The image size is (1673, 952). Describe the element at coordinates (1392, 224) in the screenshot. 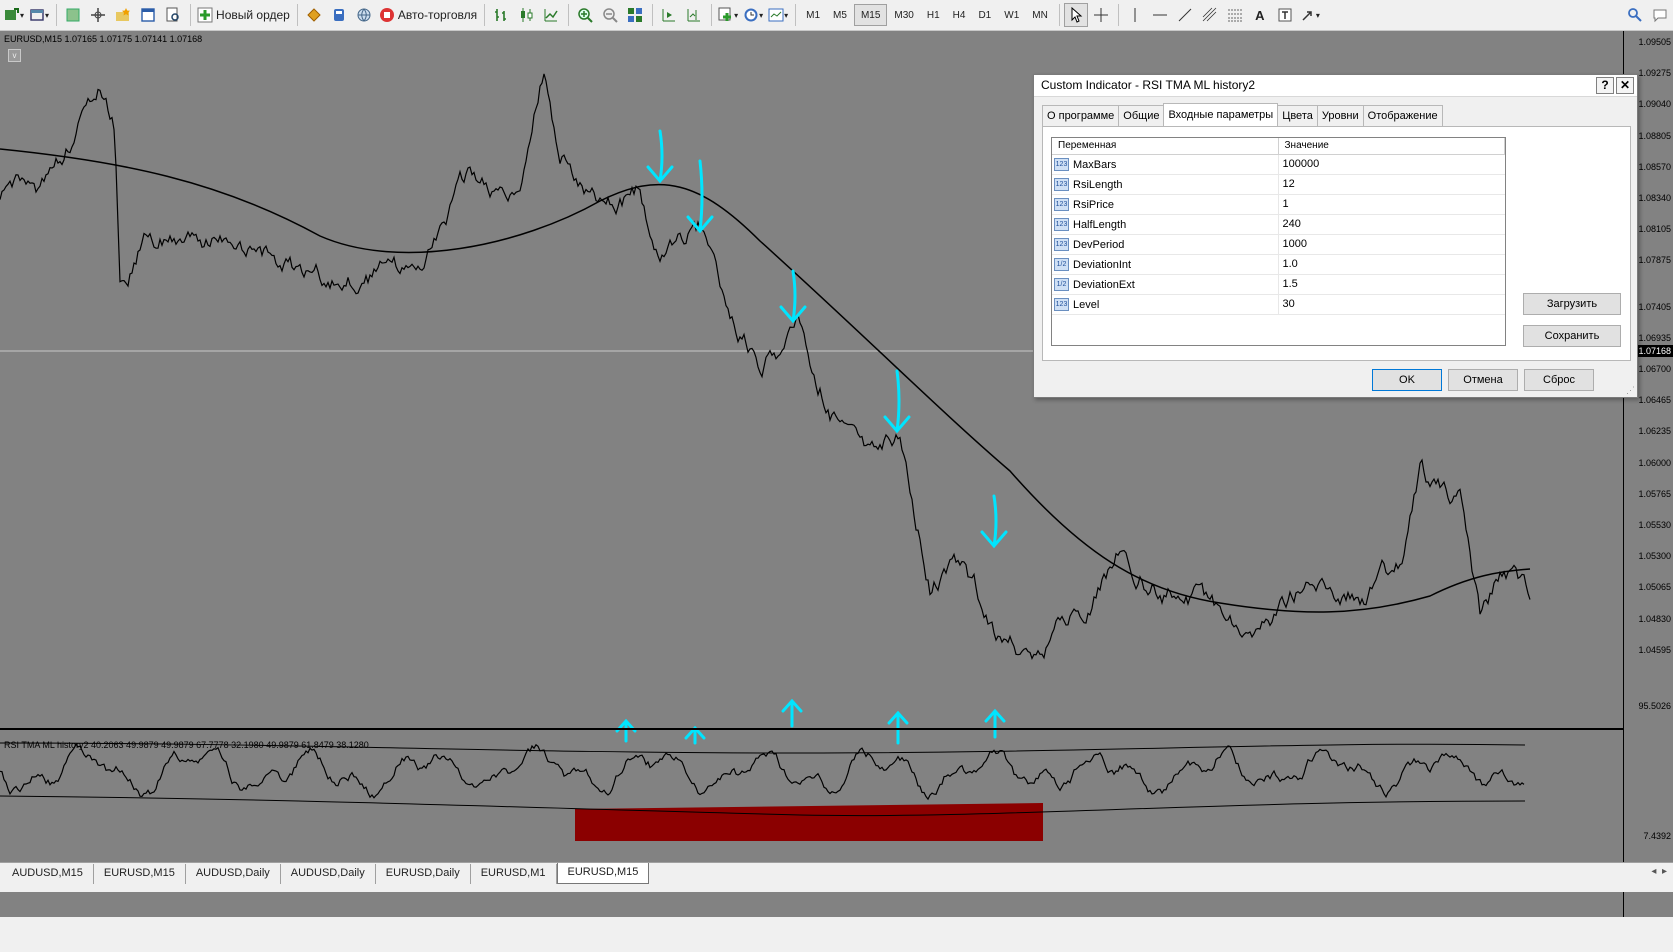

I see `param-value-field: 240` at that location.